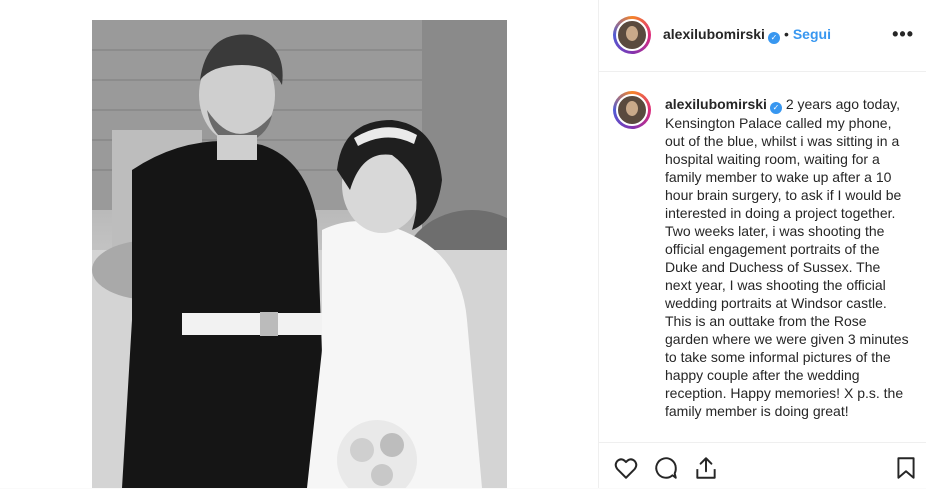  I want to click on caption-verified-badge-icon: ✓, so click(775, 108).